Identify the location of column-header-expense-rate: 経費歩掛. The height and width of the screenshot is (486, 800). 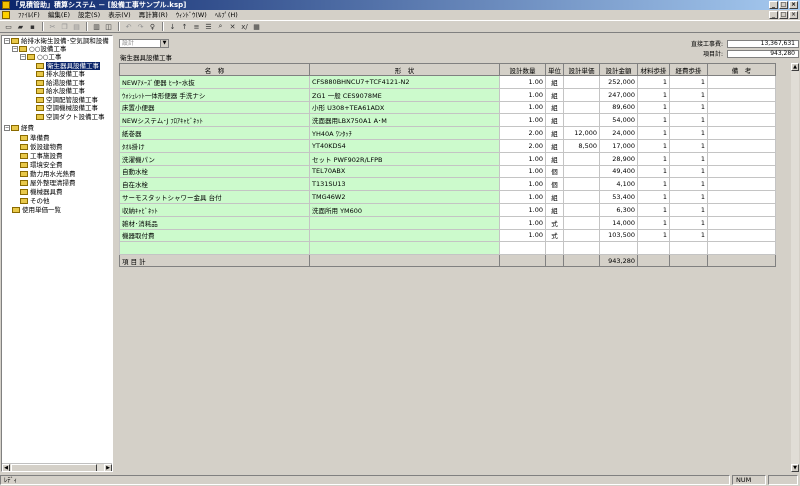
(688, 69).